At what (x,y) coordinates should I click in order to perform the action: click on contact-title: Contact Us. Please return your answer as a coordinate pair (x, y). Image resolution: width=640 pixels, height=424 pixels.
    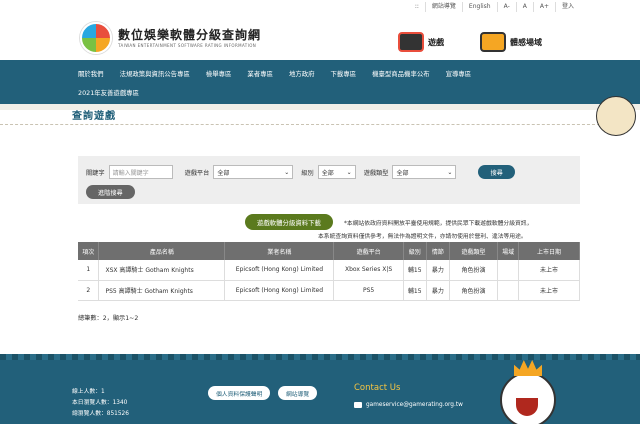
    Looking at the image, I should click on (377, 388).